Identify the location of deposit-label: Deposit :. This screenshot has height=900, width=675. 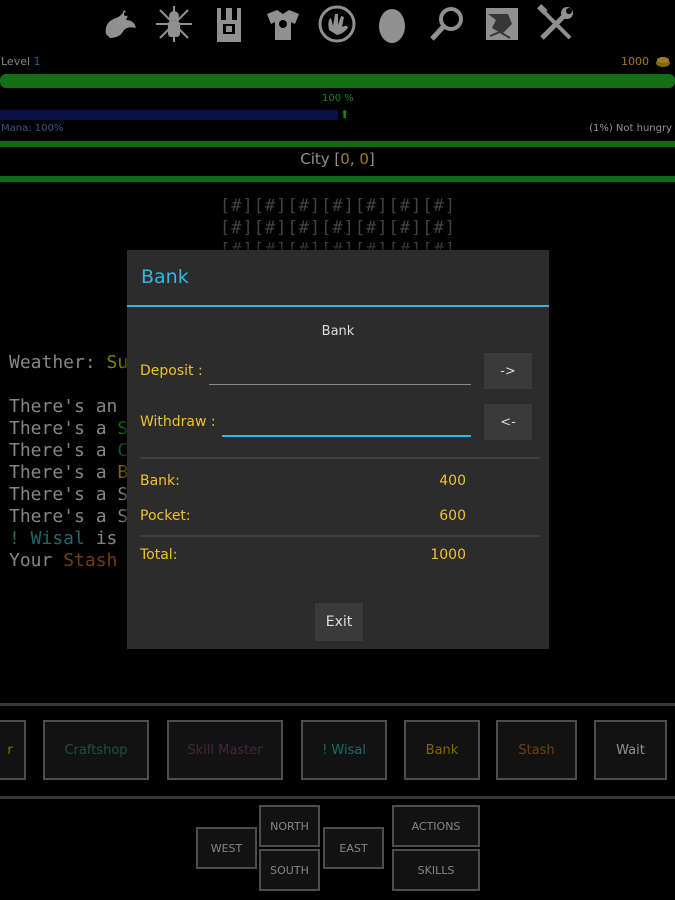
(171, 371).